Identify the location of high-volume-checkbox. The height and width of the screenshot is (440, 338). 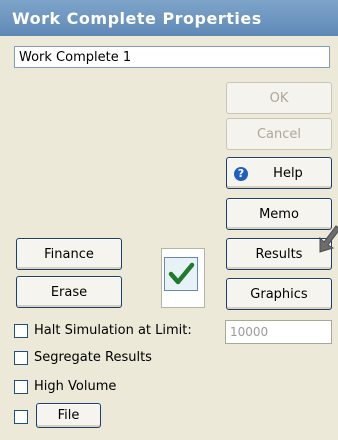
(21, 387).